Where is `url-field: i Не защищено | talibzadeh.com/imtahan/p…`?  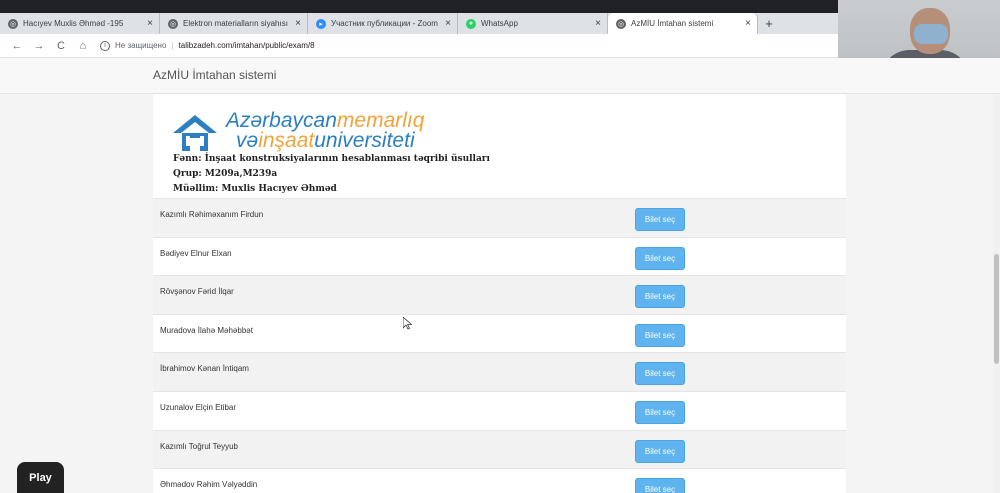
url-field: i Не защищено | talibzadeh.com/imtahan/p… is located at coordinates (469, 46).